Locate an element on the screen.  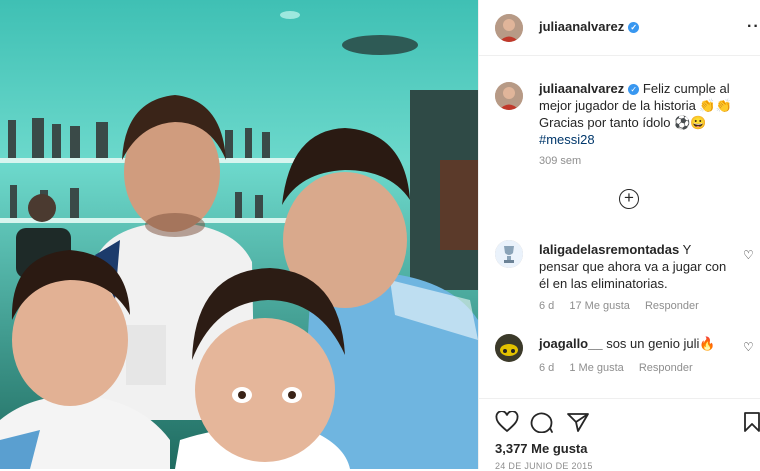
more-options-icon: ··· is located at coordinates (753, 27).